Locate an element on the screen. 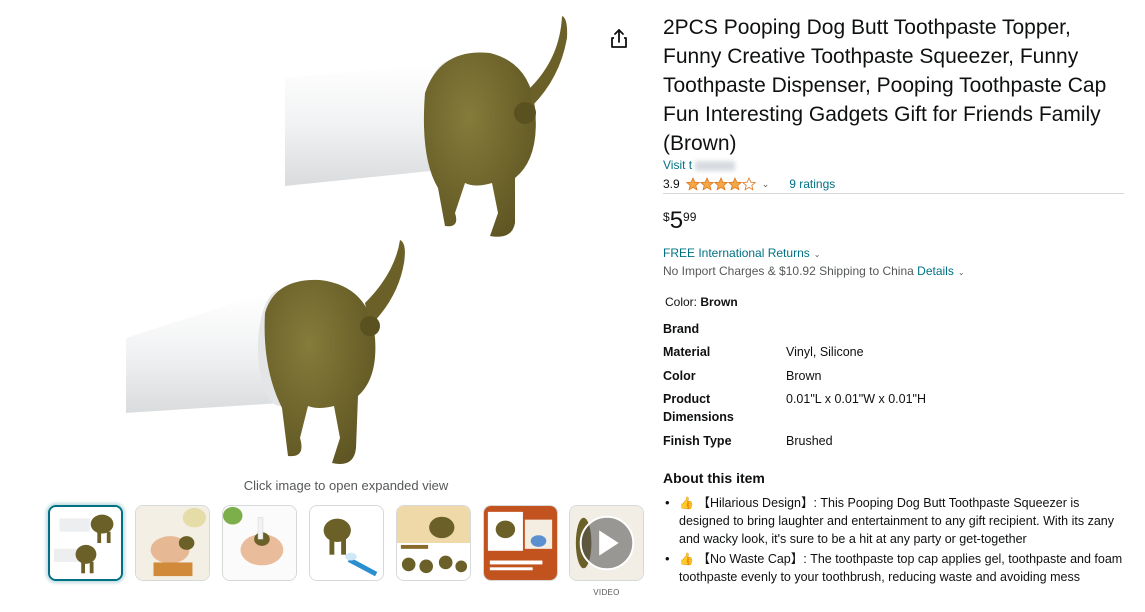 This screenshot has height=612, width=1145. spec-value: 0.01"L x 0.01"W x 0.01"H is located at coordinates (856, 399).